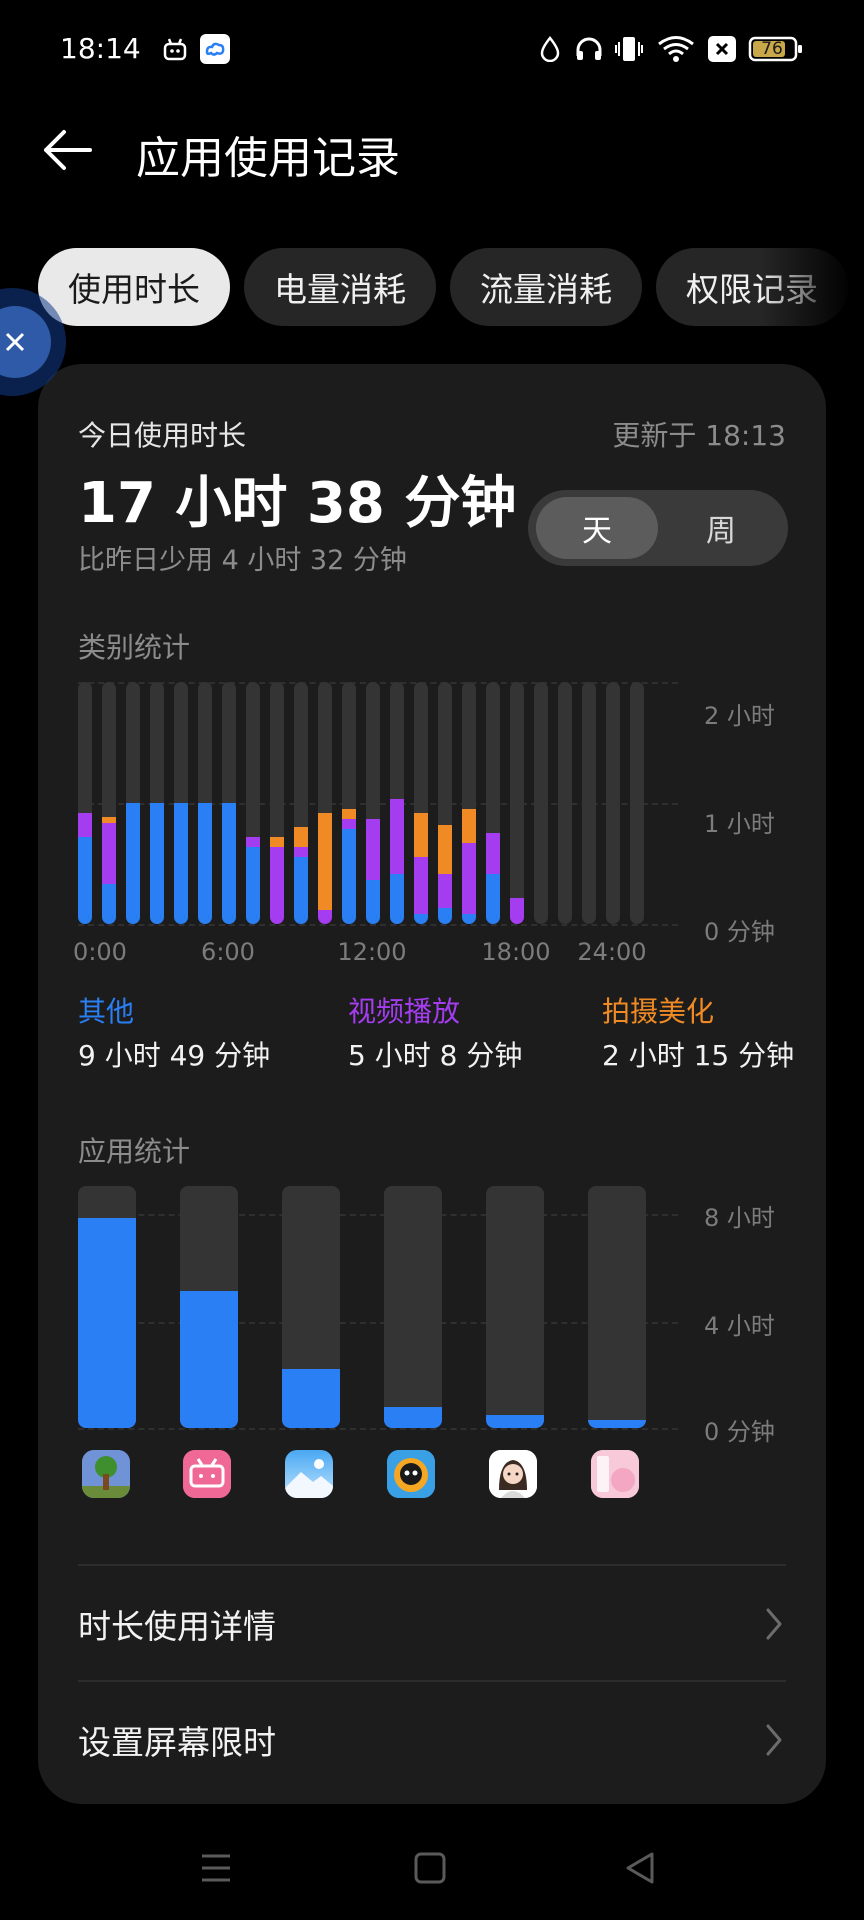 Image resolution: width=864 pixels, height=1920 pixels. I want to click on x-tick-label: 24:00, so click(612, 952).